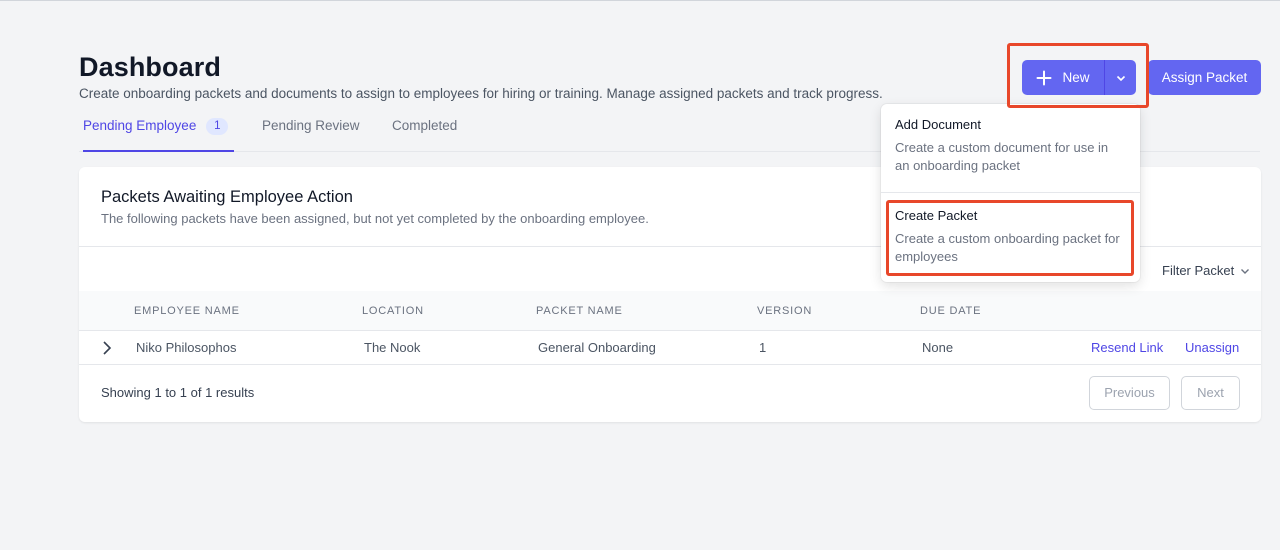 The image size is (1280, 550). I want to click on divider, so click(1010, 192).